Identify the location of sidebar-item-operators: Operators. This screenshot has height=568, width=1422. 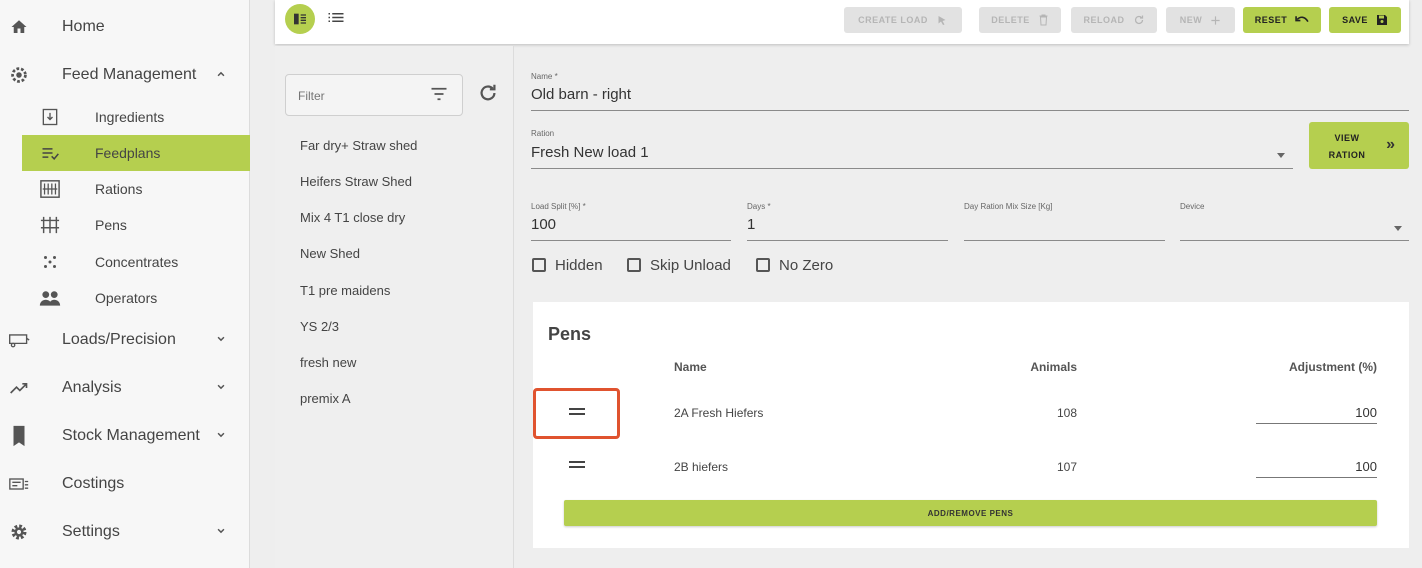
(136, 298).